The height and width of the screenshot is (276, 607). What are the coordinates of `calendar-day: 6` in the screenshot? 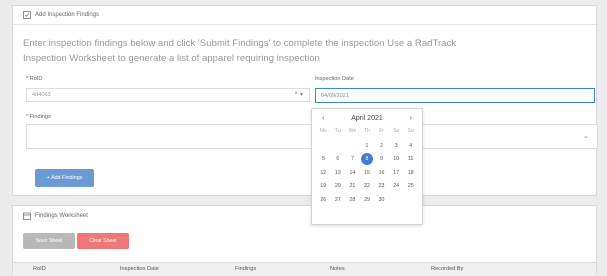 It's located at (338, 160).